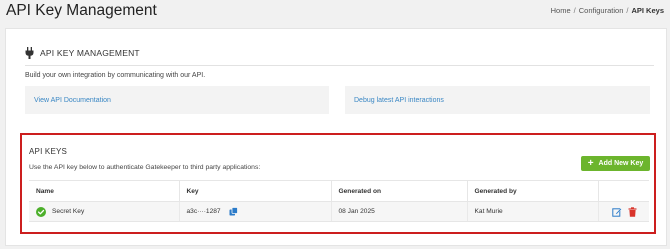 The image size is (670, 249). Describe the element at coordinates (90, 53) in the screenshot. I see `section-title: API KEY MANAGEMENT` at that location.